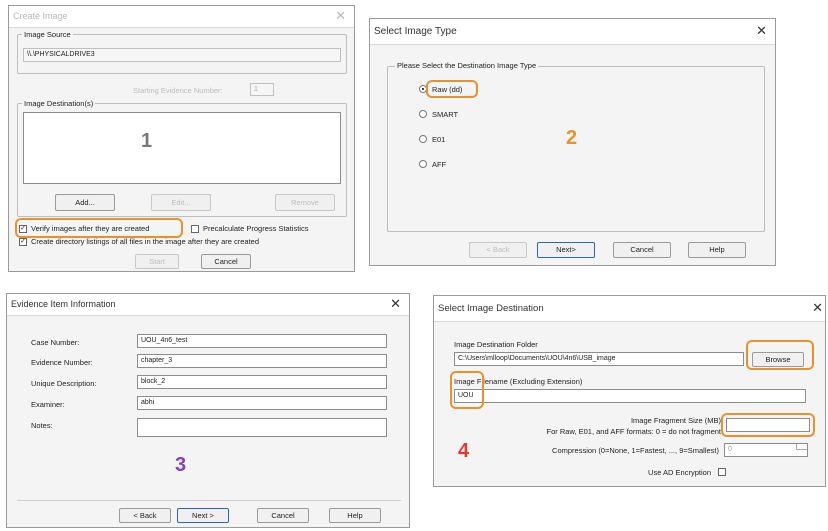 This screenshot has height=531, width=828. I want to click on compression-spinner-up, so click(801, 447).